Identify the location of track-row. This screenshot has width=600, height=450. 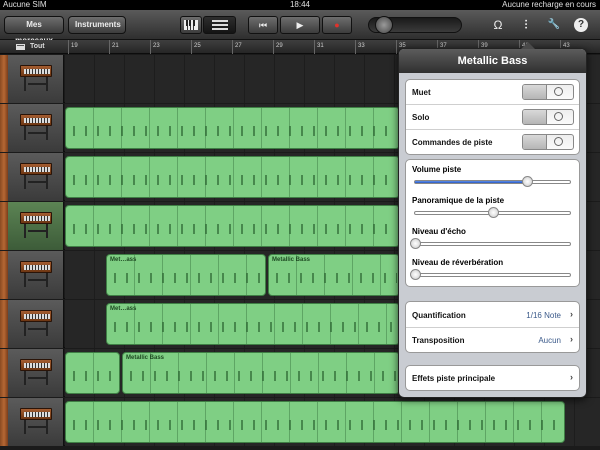
(300, 422).